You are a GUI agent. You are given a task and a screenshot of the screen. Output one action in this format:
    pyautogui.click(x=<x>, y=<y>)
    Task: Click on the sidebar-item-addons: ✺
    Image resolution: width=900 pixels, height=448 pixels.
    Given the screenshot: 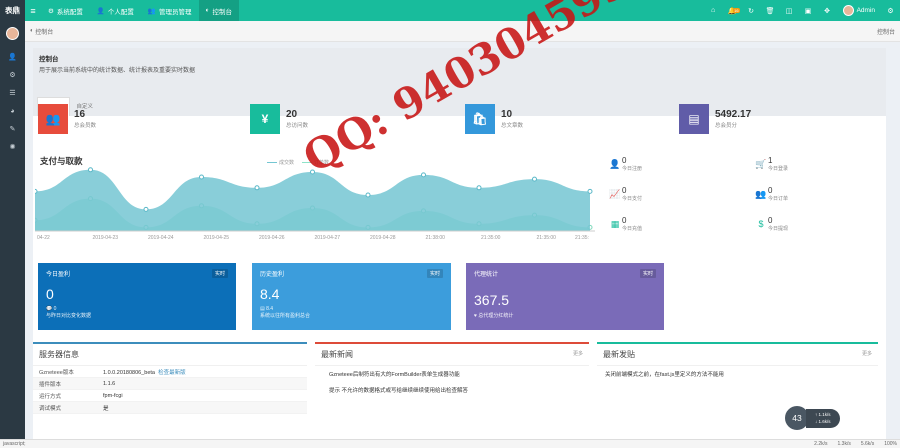 What is the action you would take?
    pyautogui.click(x=12, y=147)
    